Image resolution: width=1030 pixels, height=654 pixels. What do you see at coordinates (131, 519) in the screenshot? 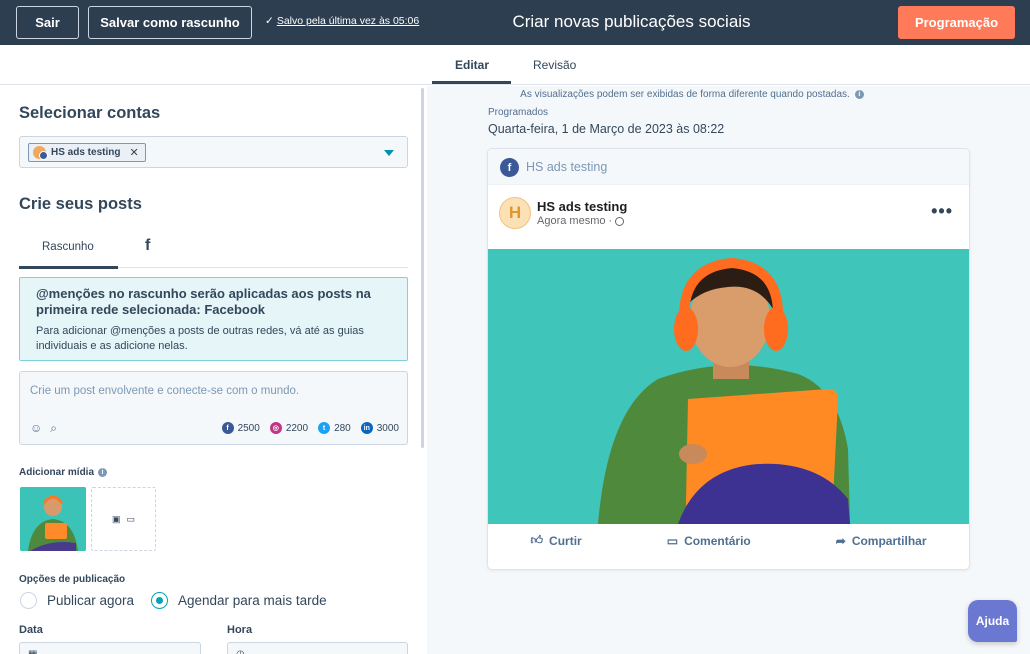
I see `video-icon: ▭` at bounding box center [131, 519].